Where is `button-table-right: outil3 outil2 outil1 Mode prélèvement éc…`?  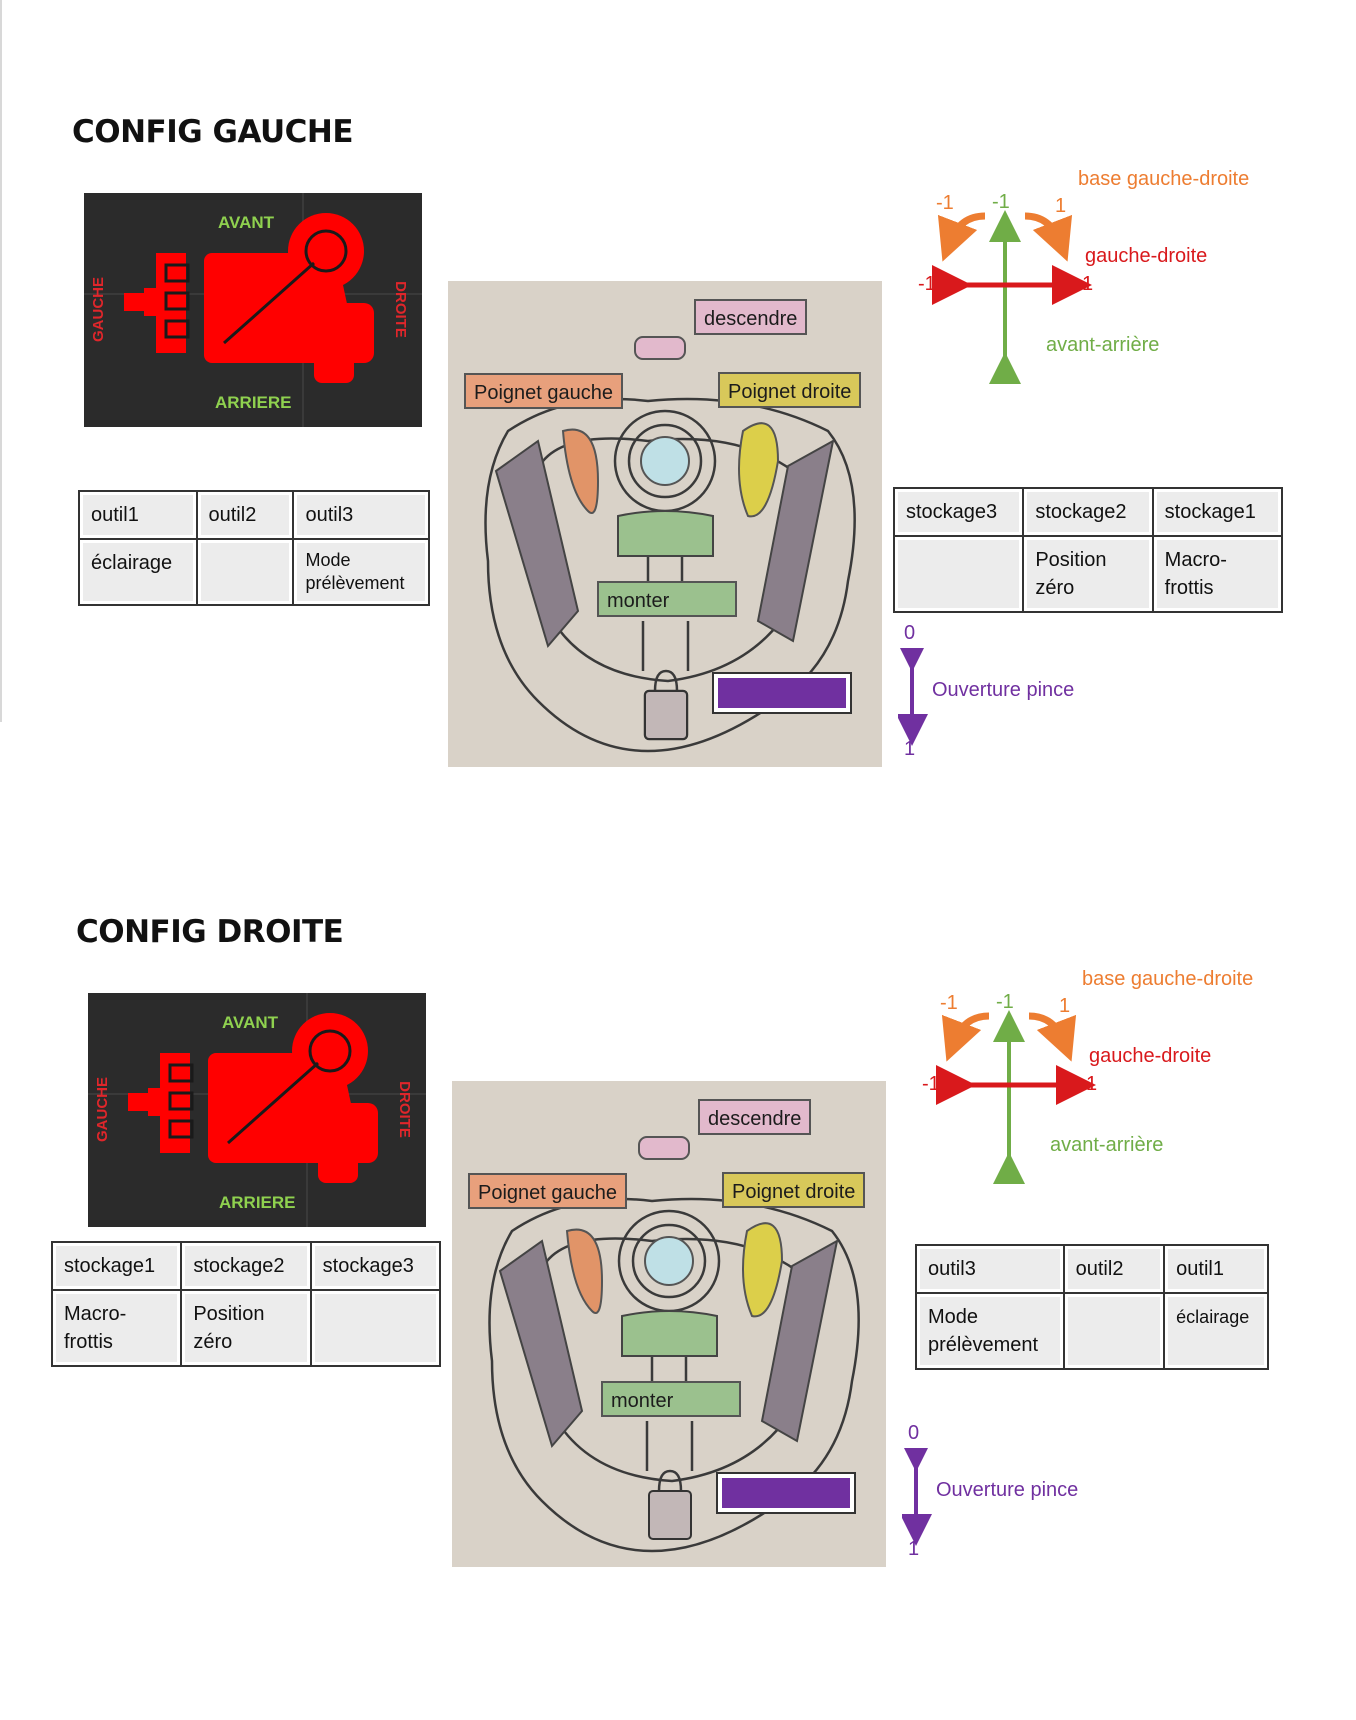
button-table-right: outil3 outil2 outil1 Mode prélèvement éc… is located at coordinates (1092, 1307).